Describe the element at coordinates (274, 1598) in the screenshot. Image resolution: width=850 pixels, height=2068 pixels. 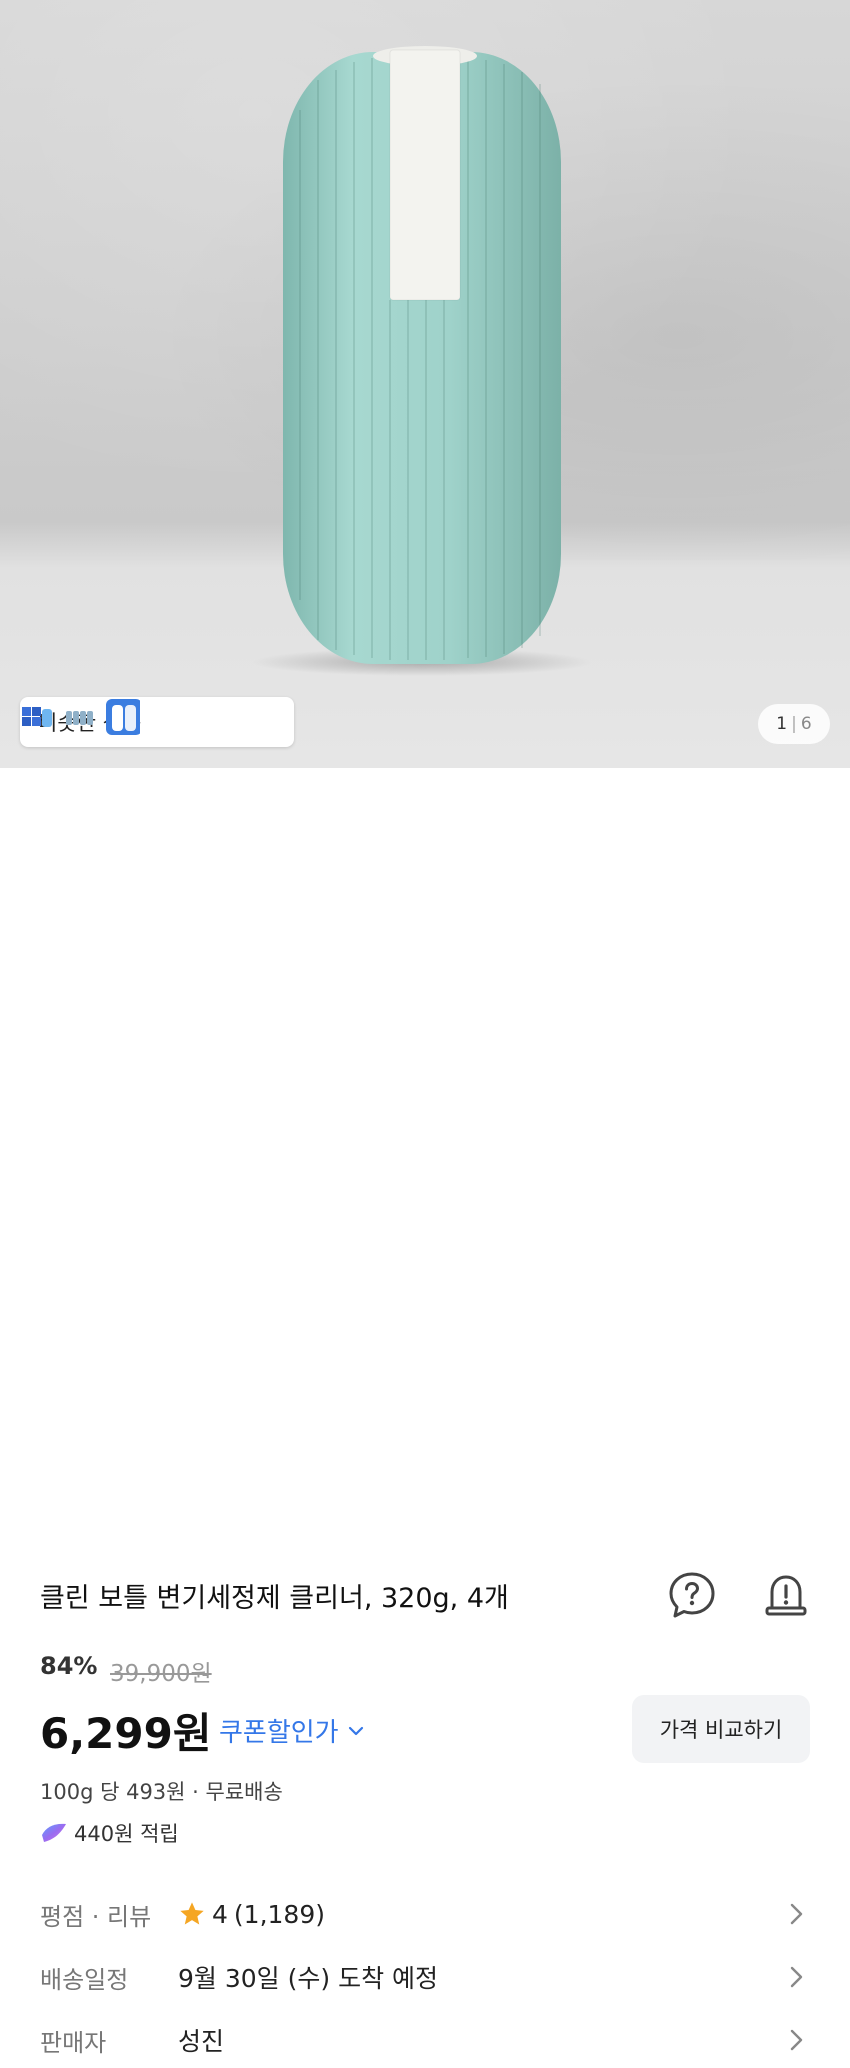
I see `product-title: 클린 보틀 변기세정제 클리너, 320g, 4개` at that location.